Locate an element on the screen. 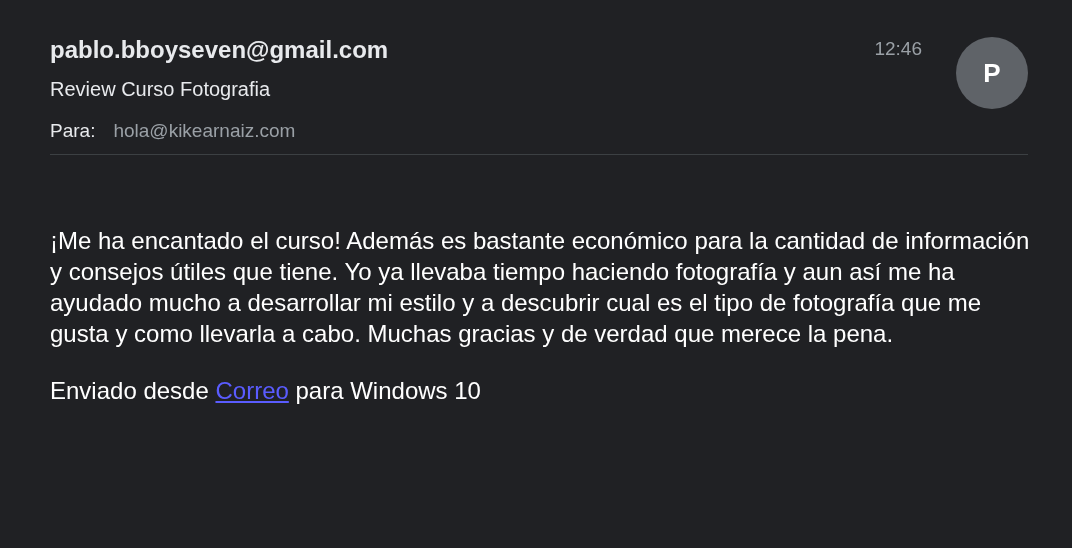 This screenshot has height=548, width=1072. recipient-address: hola@kikearnaiz.com is located at coordinates (204, 131).